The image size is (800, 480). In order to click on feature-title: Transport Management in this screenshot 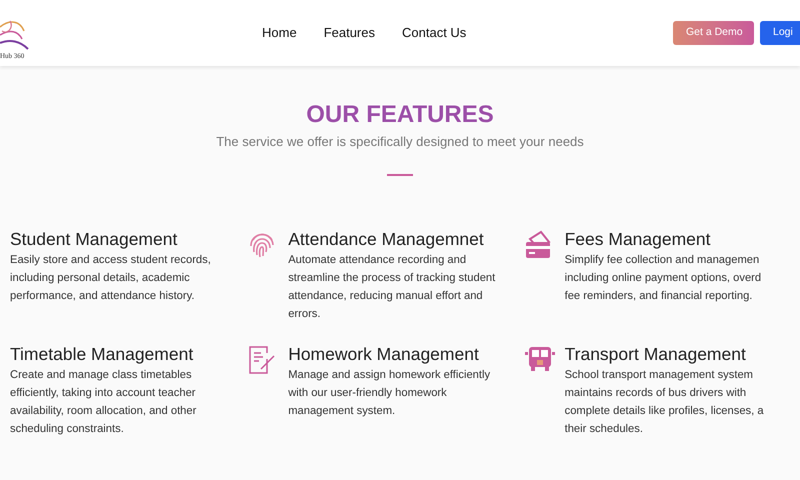, I will do `click(655, 353)`.